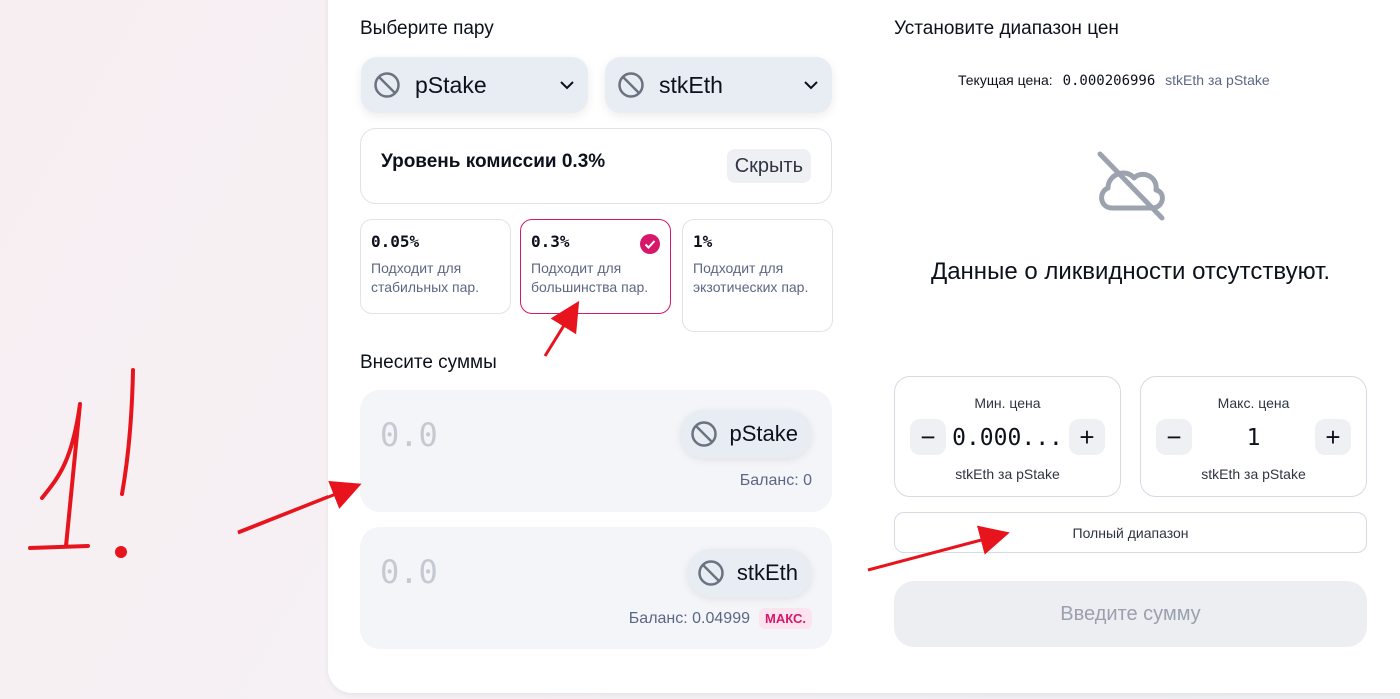 The image size is (1400, 699). I want to click on hide-button: Скрыть, so click(768, 166).